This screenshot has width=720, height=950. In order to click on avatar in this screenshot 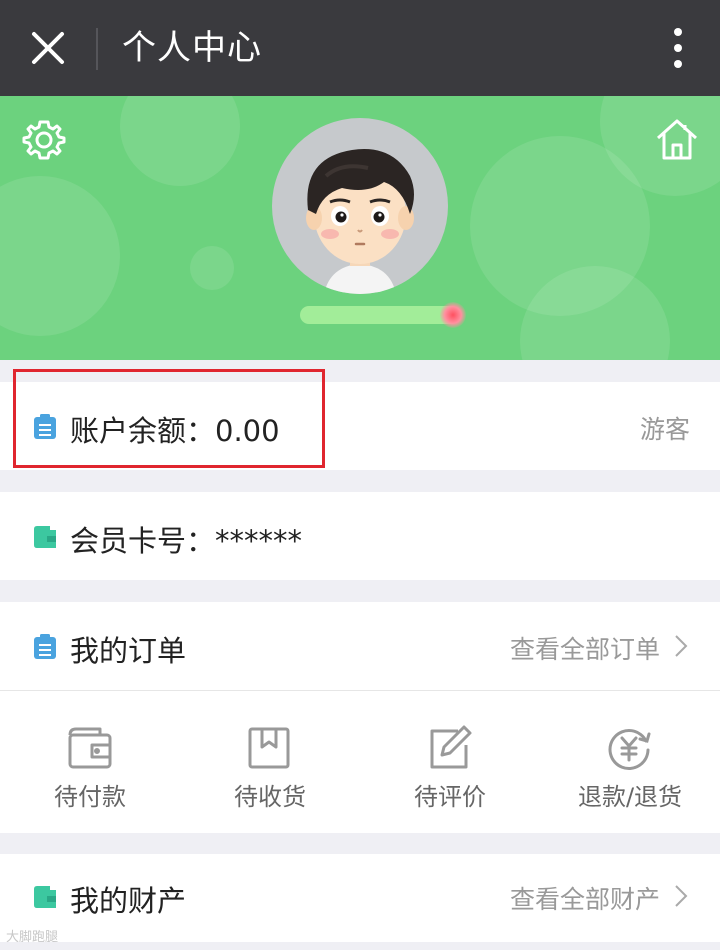, I will do `click(360, 206)`.